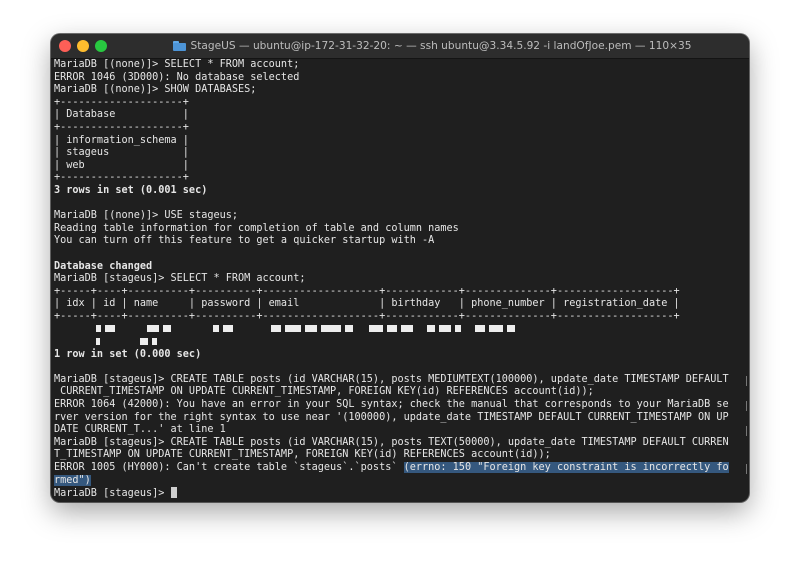  What do you see at coordinates (140, 430) in the screenshot?
I see `terminal-line: DATE CURRENT_T...' at line 1` at bounding box center [140, 430].